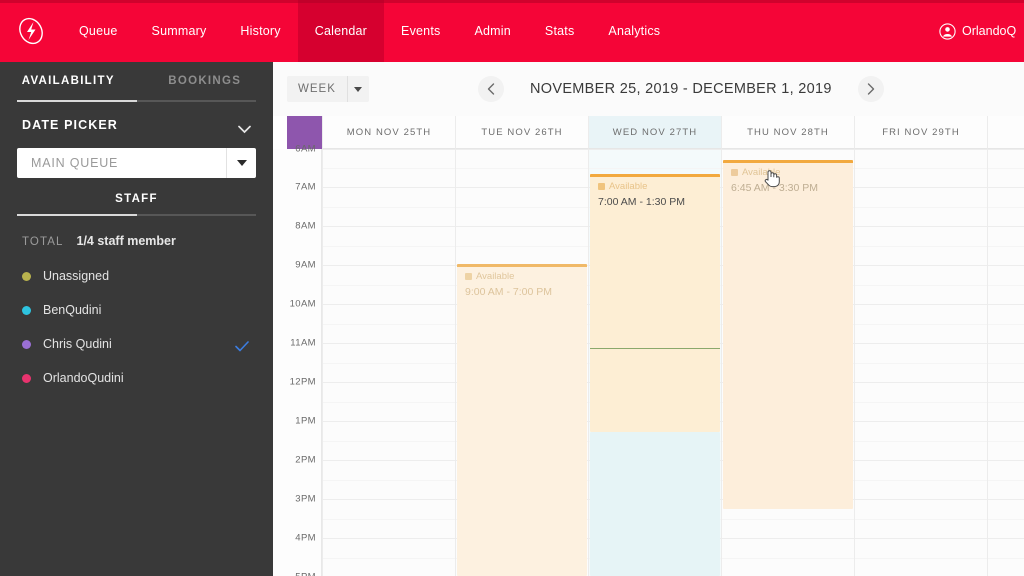 This screenshot has height=576, width=1024. Describe the element at coordinates (77, 101) in the screenshot. I see `underline-active` at that location.